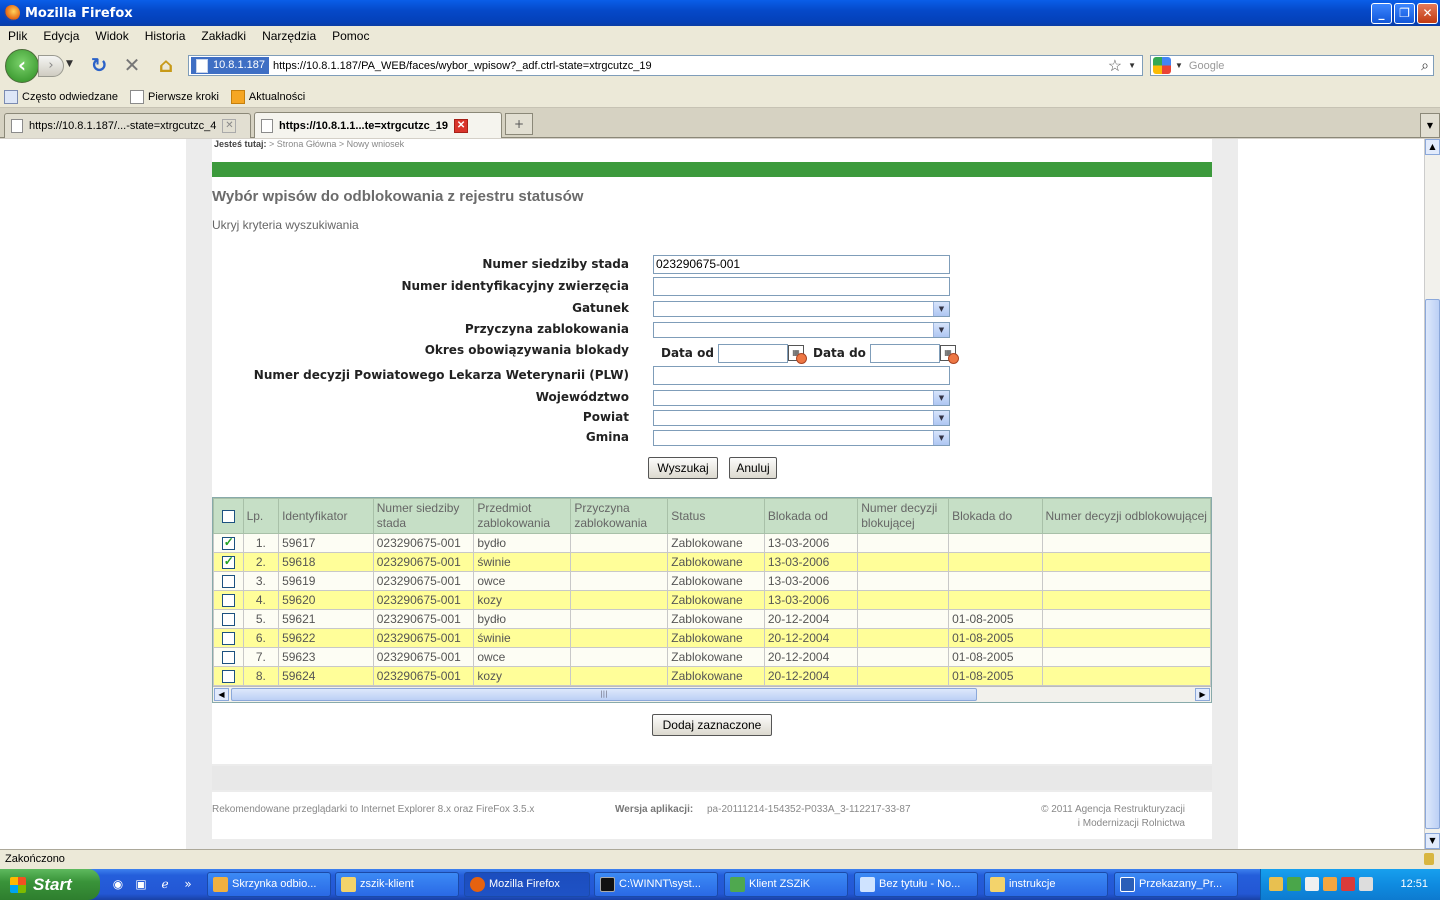  Describe the element at coordinates (230, 65) in the screenshot. I see `site-identity-button: 10.8.1.187` at that location.